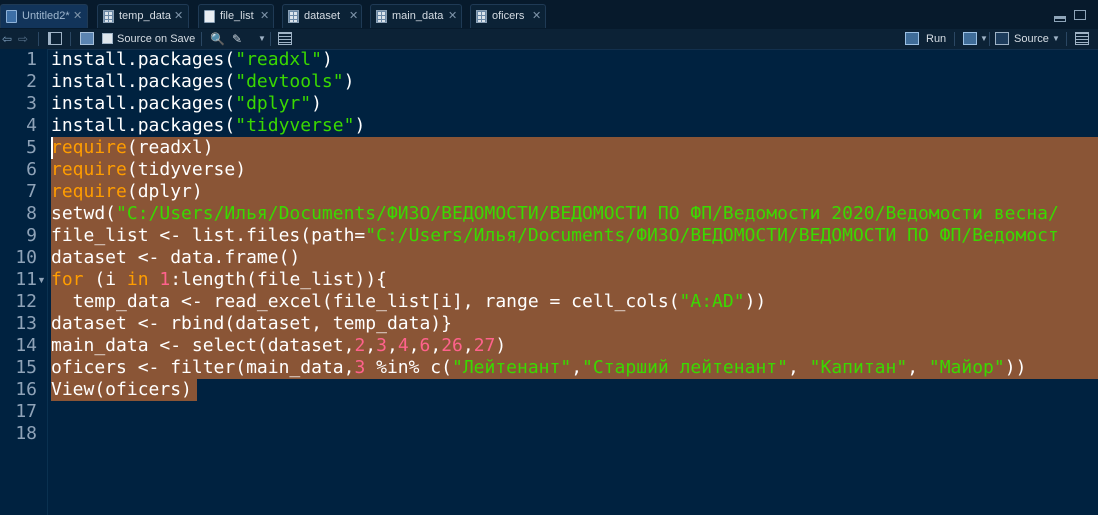  Describe the element at coordinates (285, 38) in the screenshot. I see `compile-report-icon` at that location.